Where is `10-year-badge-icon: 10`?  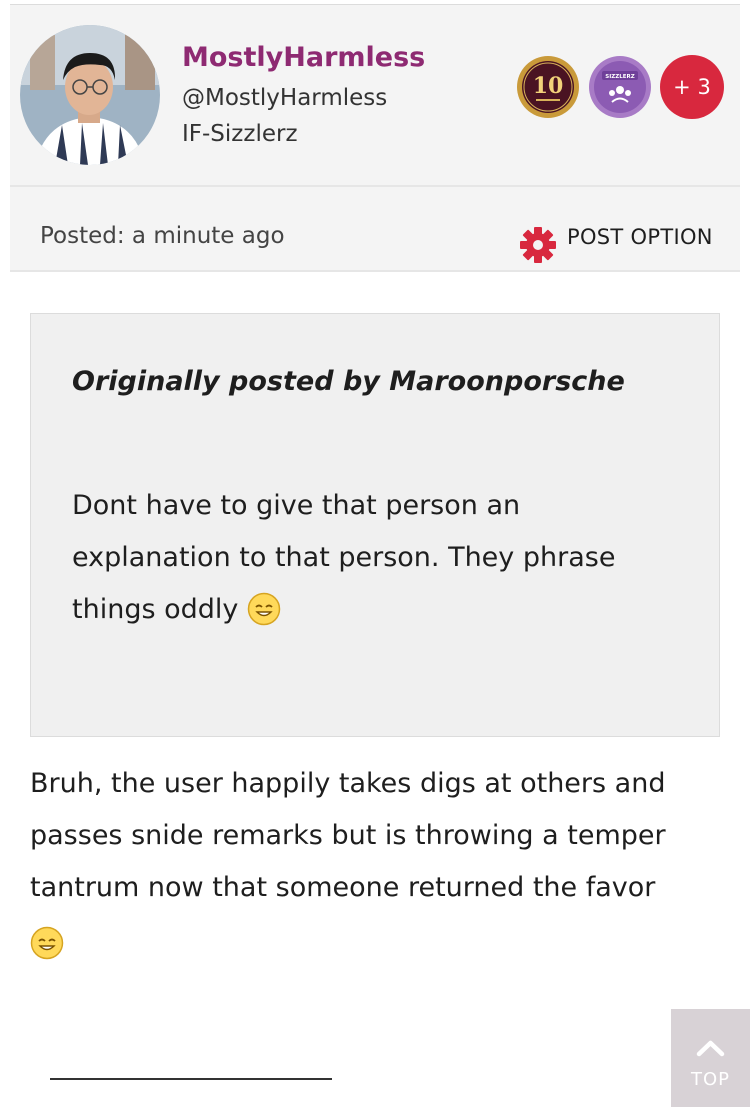 10-year-badge-icon: 10 is located at coordinates (548, 87).